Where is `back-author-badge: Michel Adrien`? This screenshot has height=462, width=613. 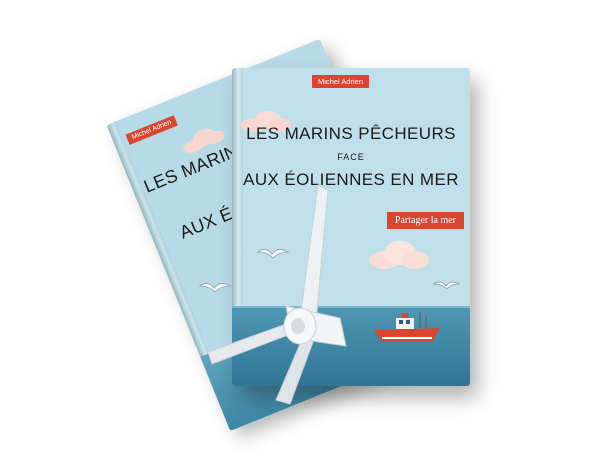 back-author-badge: Michel Adrien is located at coordinates (151, 130).